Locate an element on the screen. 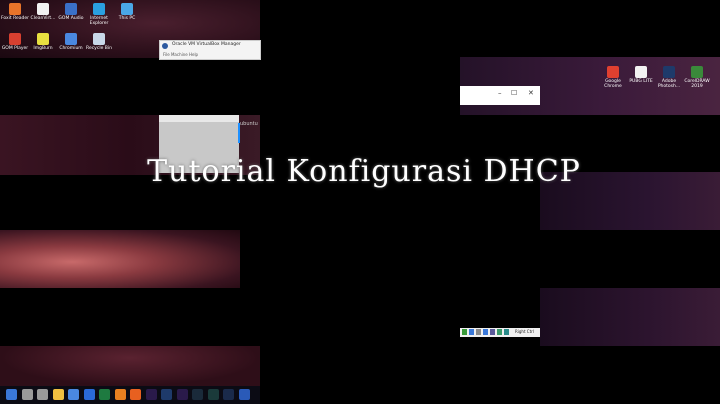 Image resolution: width=720 pixels, height=404 pixels. wallpaper-bottom-left is located at coordinates (130, 366).